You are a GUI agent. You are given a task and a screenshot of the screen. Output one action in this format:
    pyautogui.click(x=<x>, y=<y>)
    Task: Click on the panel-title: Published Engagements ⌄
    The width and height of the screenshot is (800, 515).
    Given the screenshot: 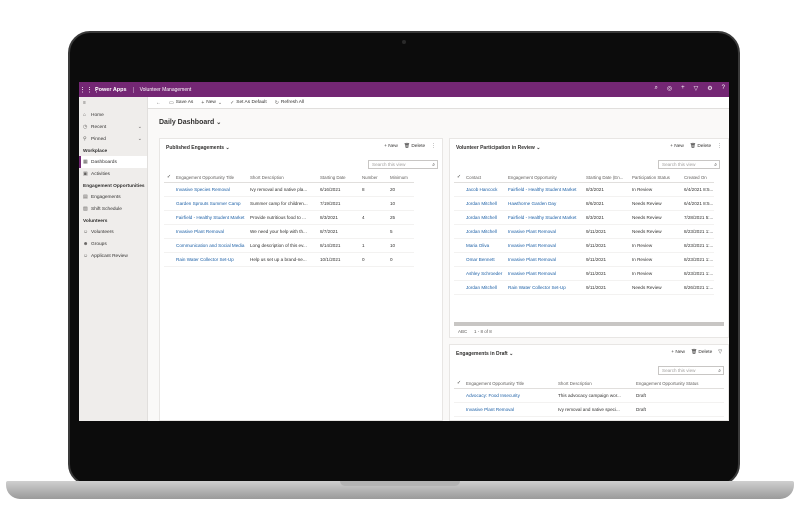 What is the action you would take?
    pyautogui.click(x=198, y=148)
    